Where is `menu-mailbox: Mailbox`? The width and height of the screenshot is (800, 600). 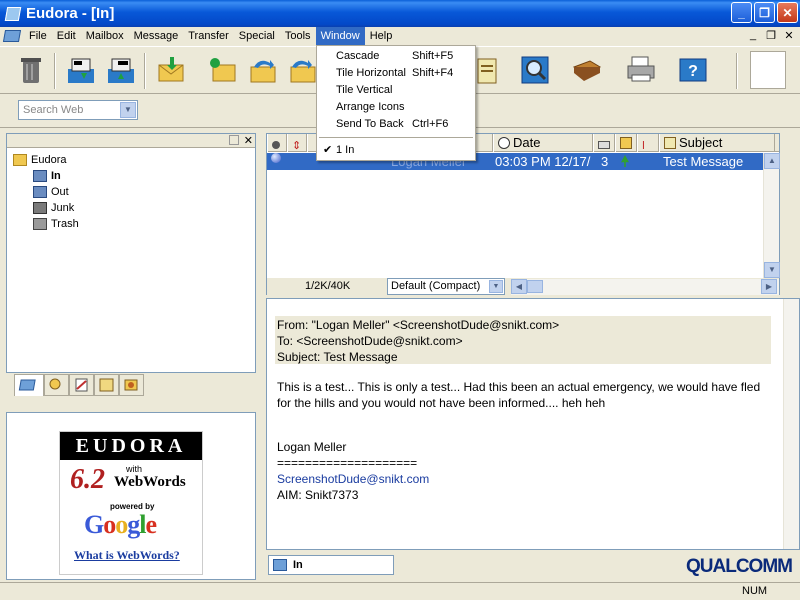 menu-mailbox: Mailbox is located at coordinates (105, 36).